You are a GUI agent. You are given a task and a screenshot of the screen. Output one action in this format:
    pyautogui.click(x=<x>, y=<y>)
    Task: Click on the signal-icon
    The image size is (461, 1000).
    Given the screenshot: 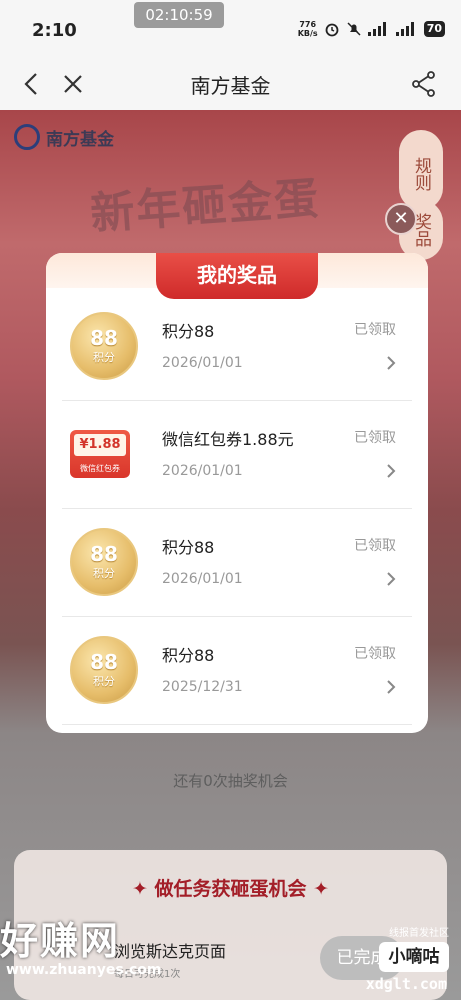 What is the action you would take?
    pyautogui.click(x=378, y=29)
    